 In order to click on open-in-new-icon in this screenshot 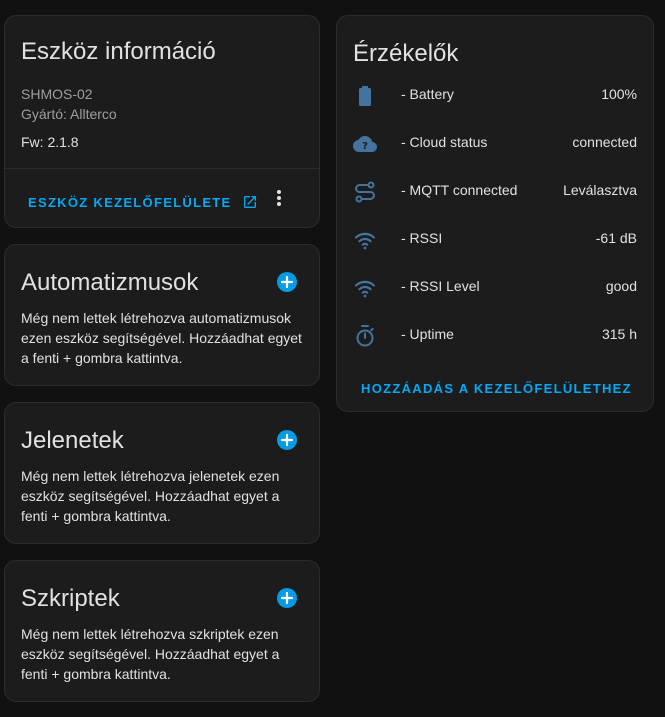, I will do `click(250, 202)`.